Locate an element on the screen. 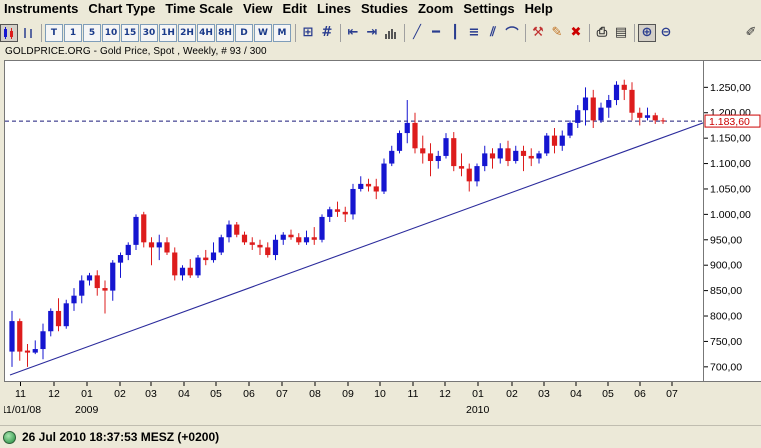 This screenshot has width=761, height=448. time-tick-label: 09 is located at coordinates (348, 394).